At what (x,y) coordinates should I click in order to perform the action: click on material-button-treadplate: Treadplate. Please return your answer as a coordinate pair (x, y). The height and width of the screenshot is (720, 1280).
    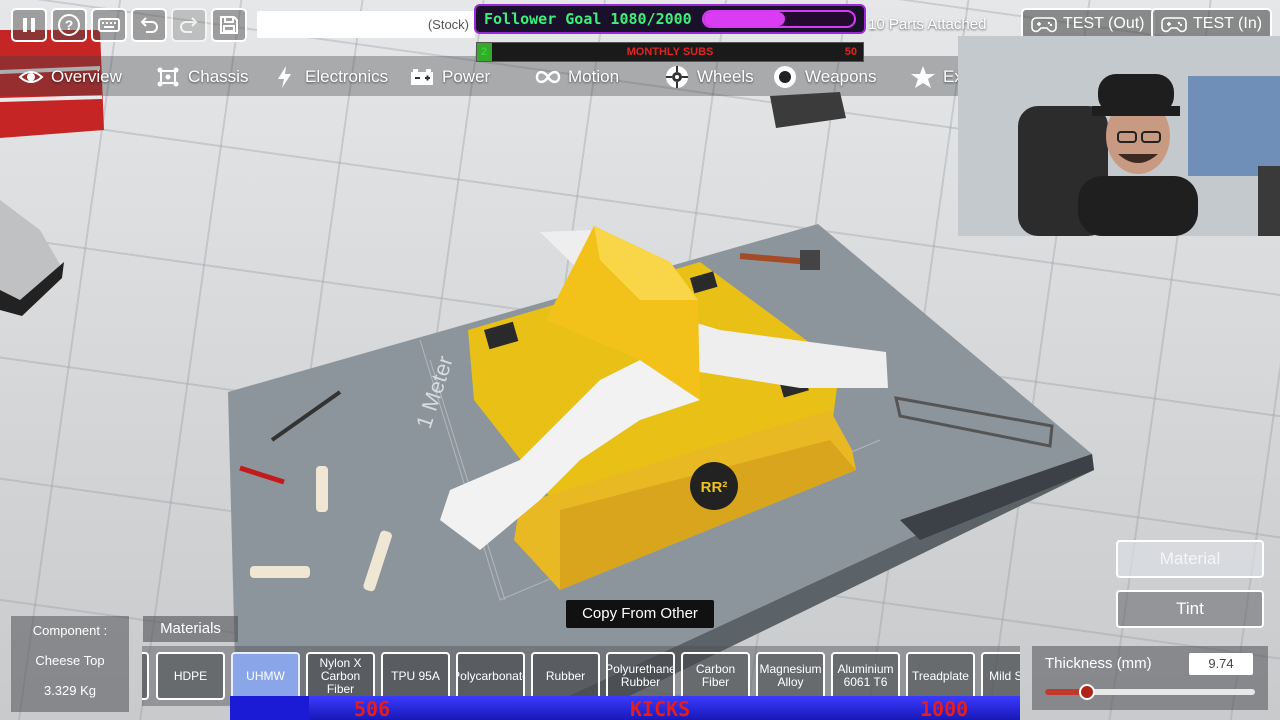
    Looking at the image, I should click on (940, 676).